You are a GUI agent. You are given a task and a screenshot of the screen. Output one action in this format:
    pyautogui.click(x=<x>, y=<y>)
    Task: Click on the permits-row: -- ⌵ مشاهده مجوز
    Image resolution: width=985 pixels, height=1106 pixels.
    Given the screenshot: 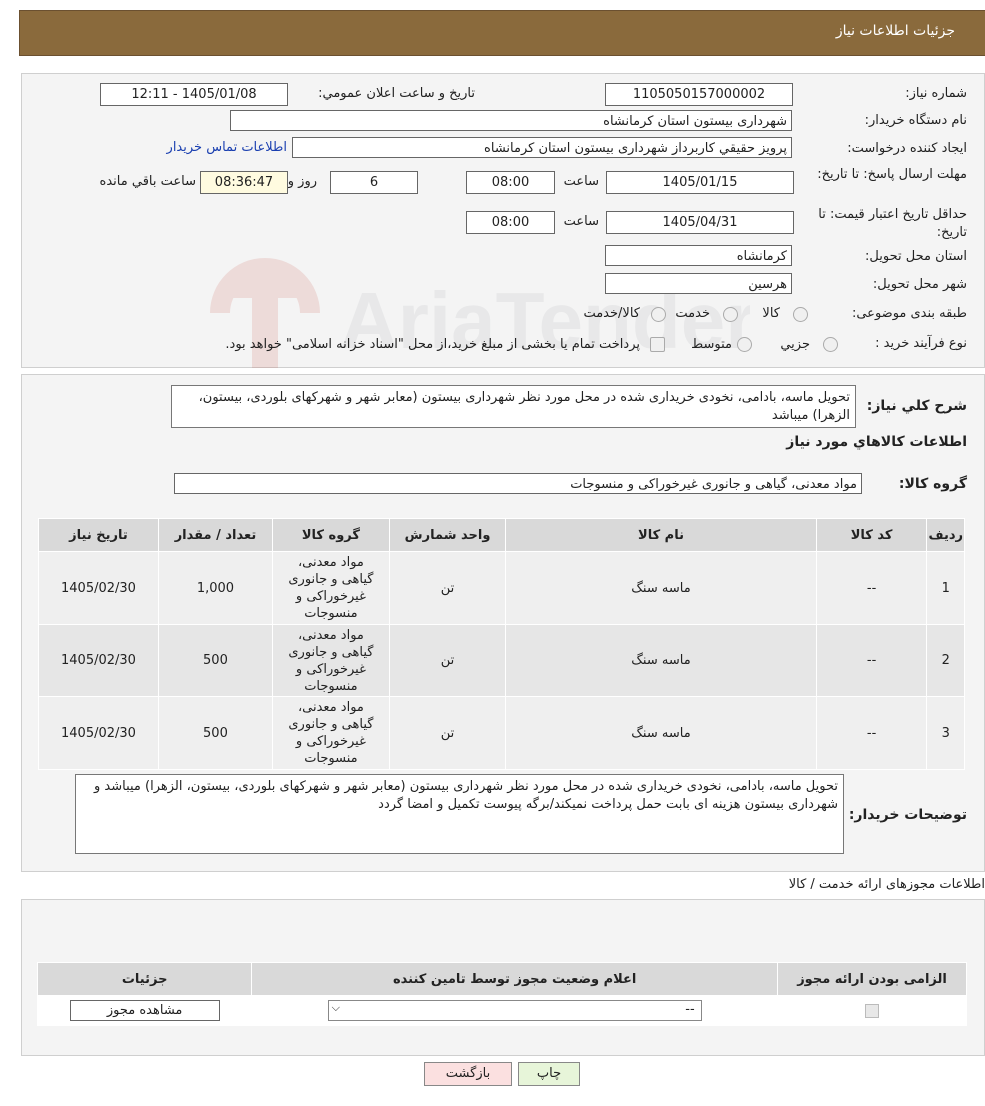 What is the action you would take?
    pyautogui.click(x=501, y=1010)
    